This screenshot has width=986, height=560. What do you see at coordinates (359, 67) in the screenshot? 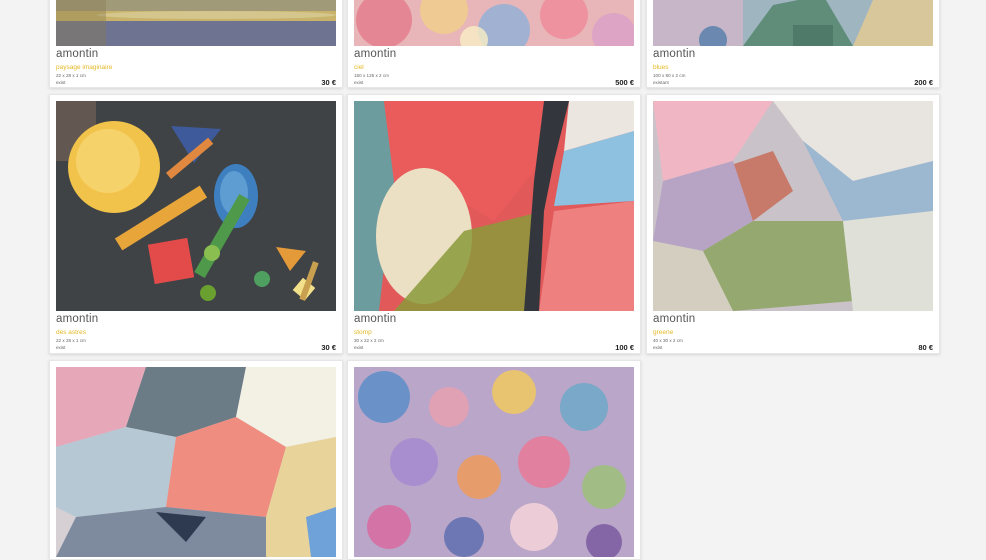
I see `artwork-title: ciel` at bounding box center [359, 67].